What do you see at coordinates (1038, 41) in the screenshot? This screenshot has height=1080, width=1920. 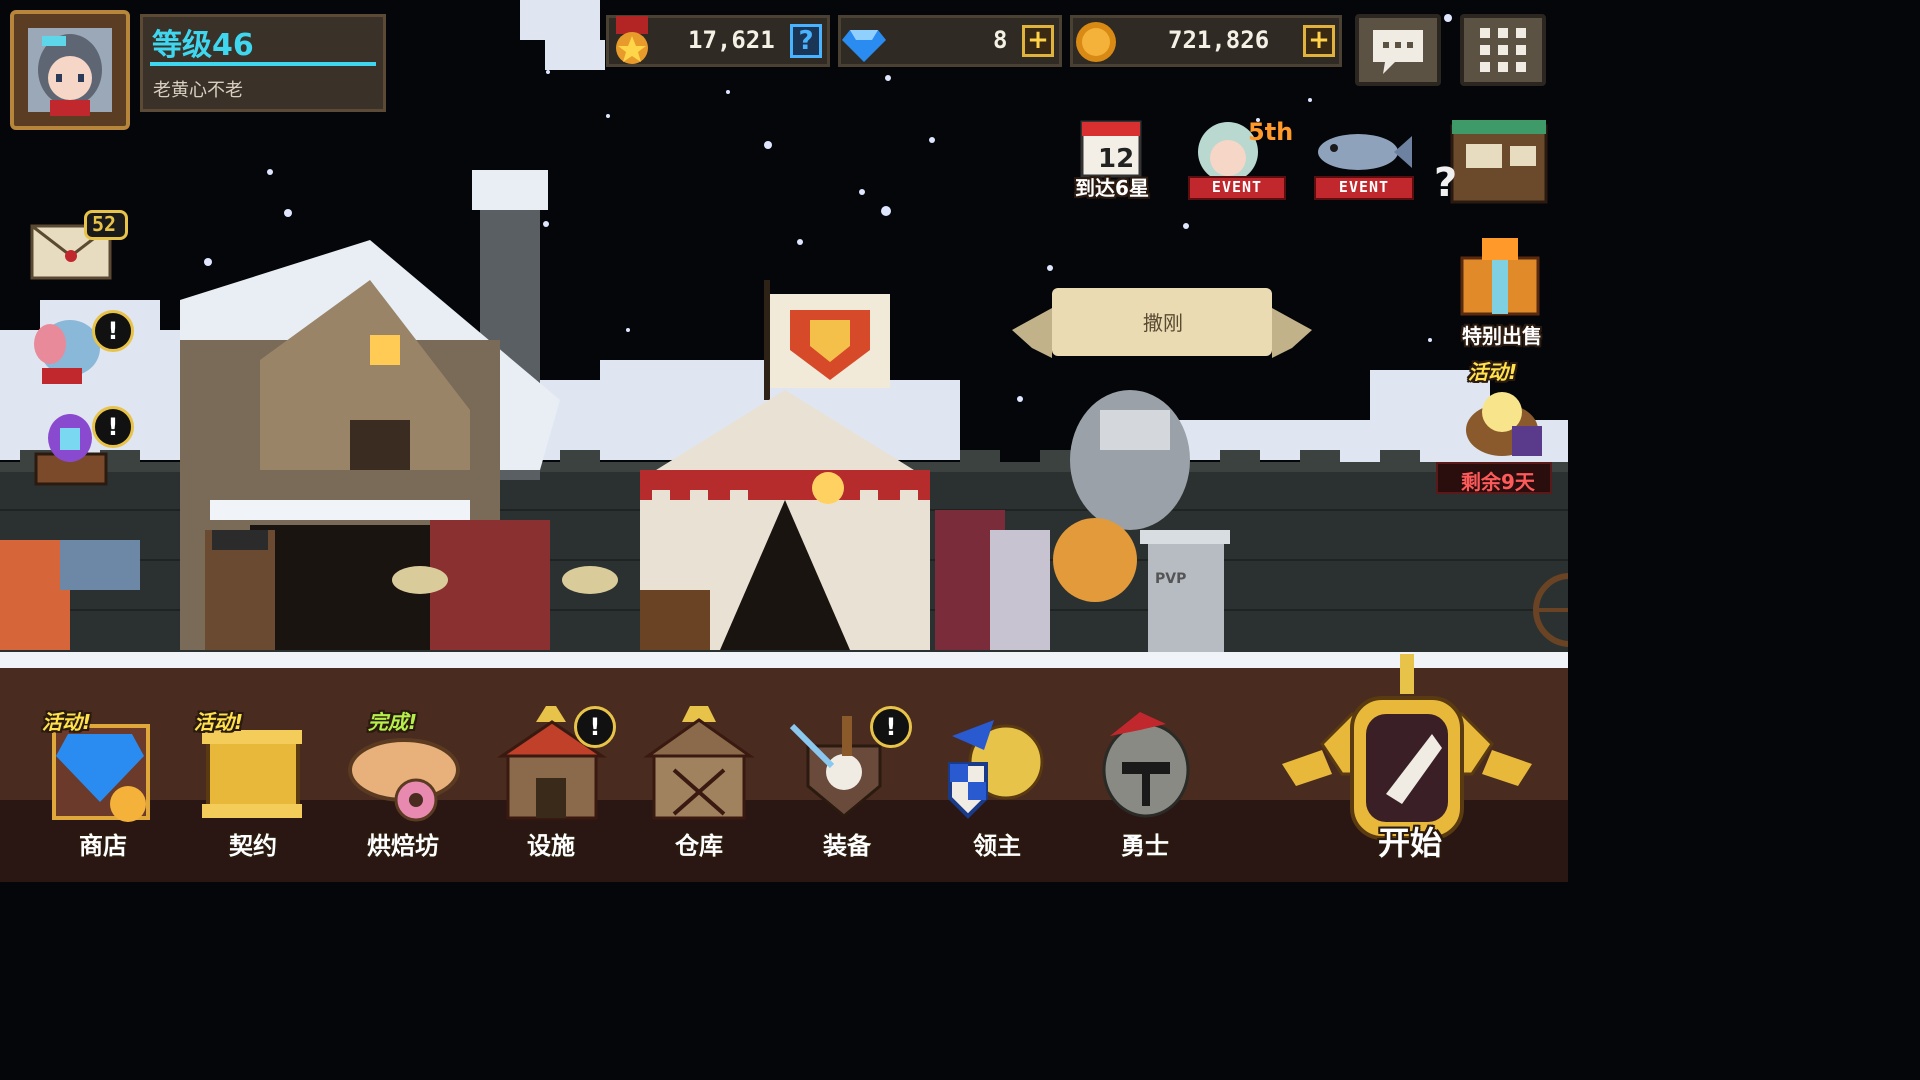 I see `gem-add-button: +` at bounding box center [1038, 41].